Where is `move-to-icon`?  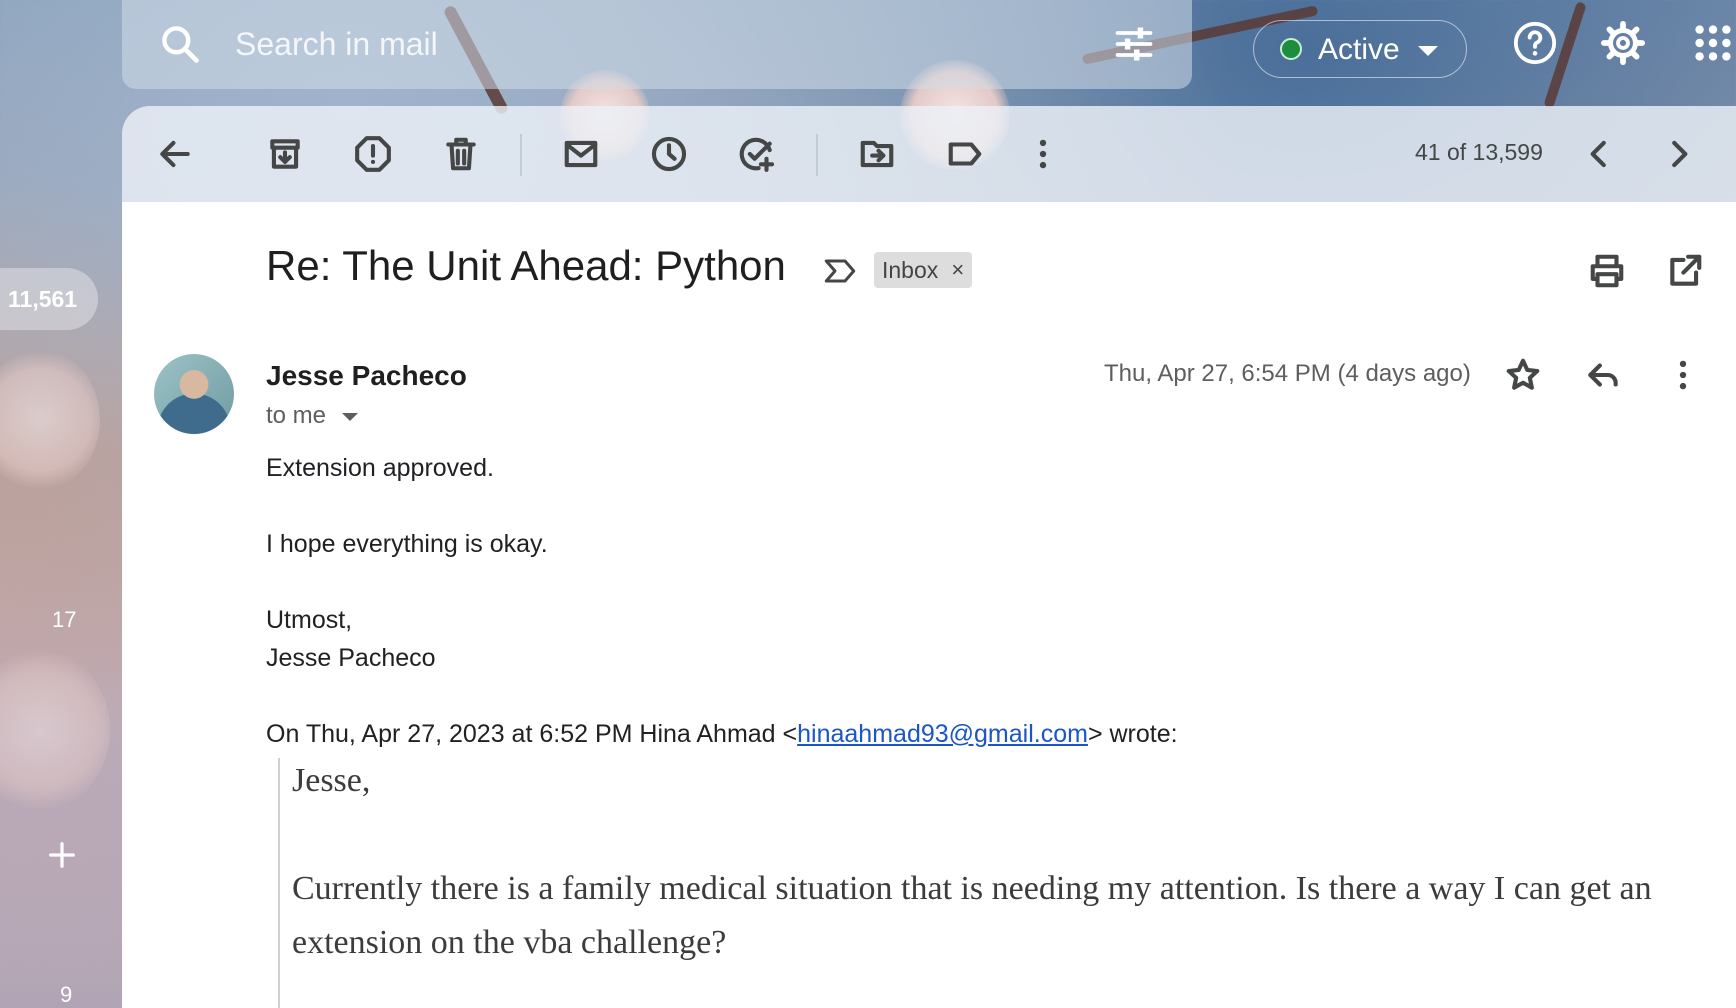
move-to-icon is located at coordinates (877, 154).